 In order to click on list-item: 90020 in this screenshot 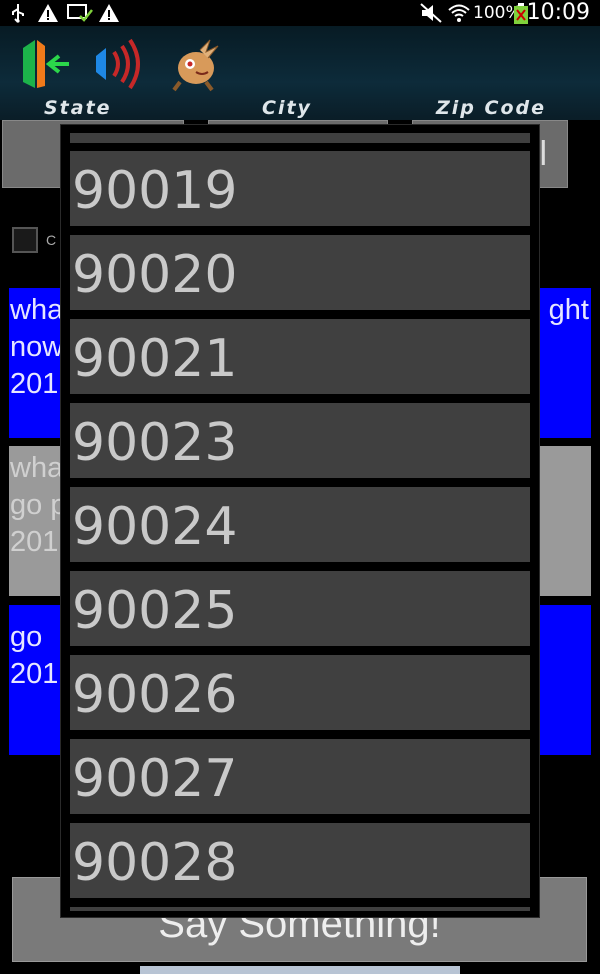, I will do `click(300, 272)`.